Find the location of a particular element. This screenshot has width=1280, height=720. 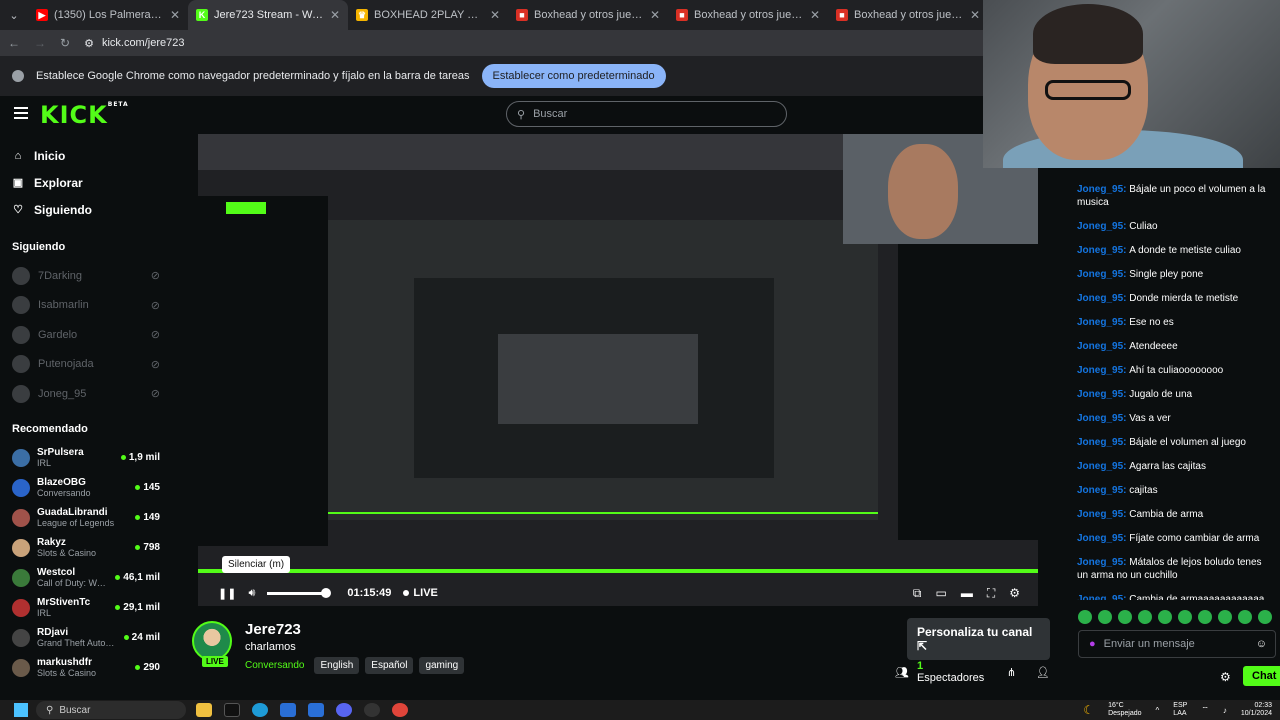

volume-slider is located at coordinates (299, 592).